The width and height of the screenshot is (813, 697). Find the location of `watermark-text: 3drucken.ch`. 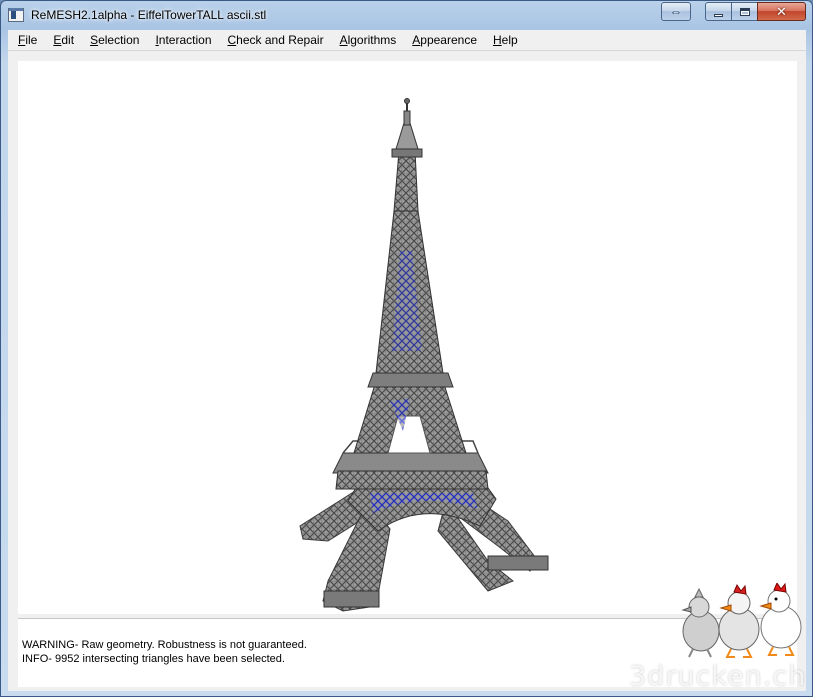

watermark-text: 3drucken.ch is located at coordinates (718, 676).